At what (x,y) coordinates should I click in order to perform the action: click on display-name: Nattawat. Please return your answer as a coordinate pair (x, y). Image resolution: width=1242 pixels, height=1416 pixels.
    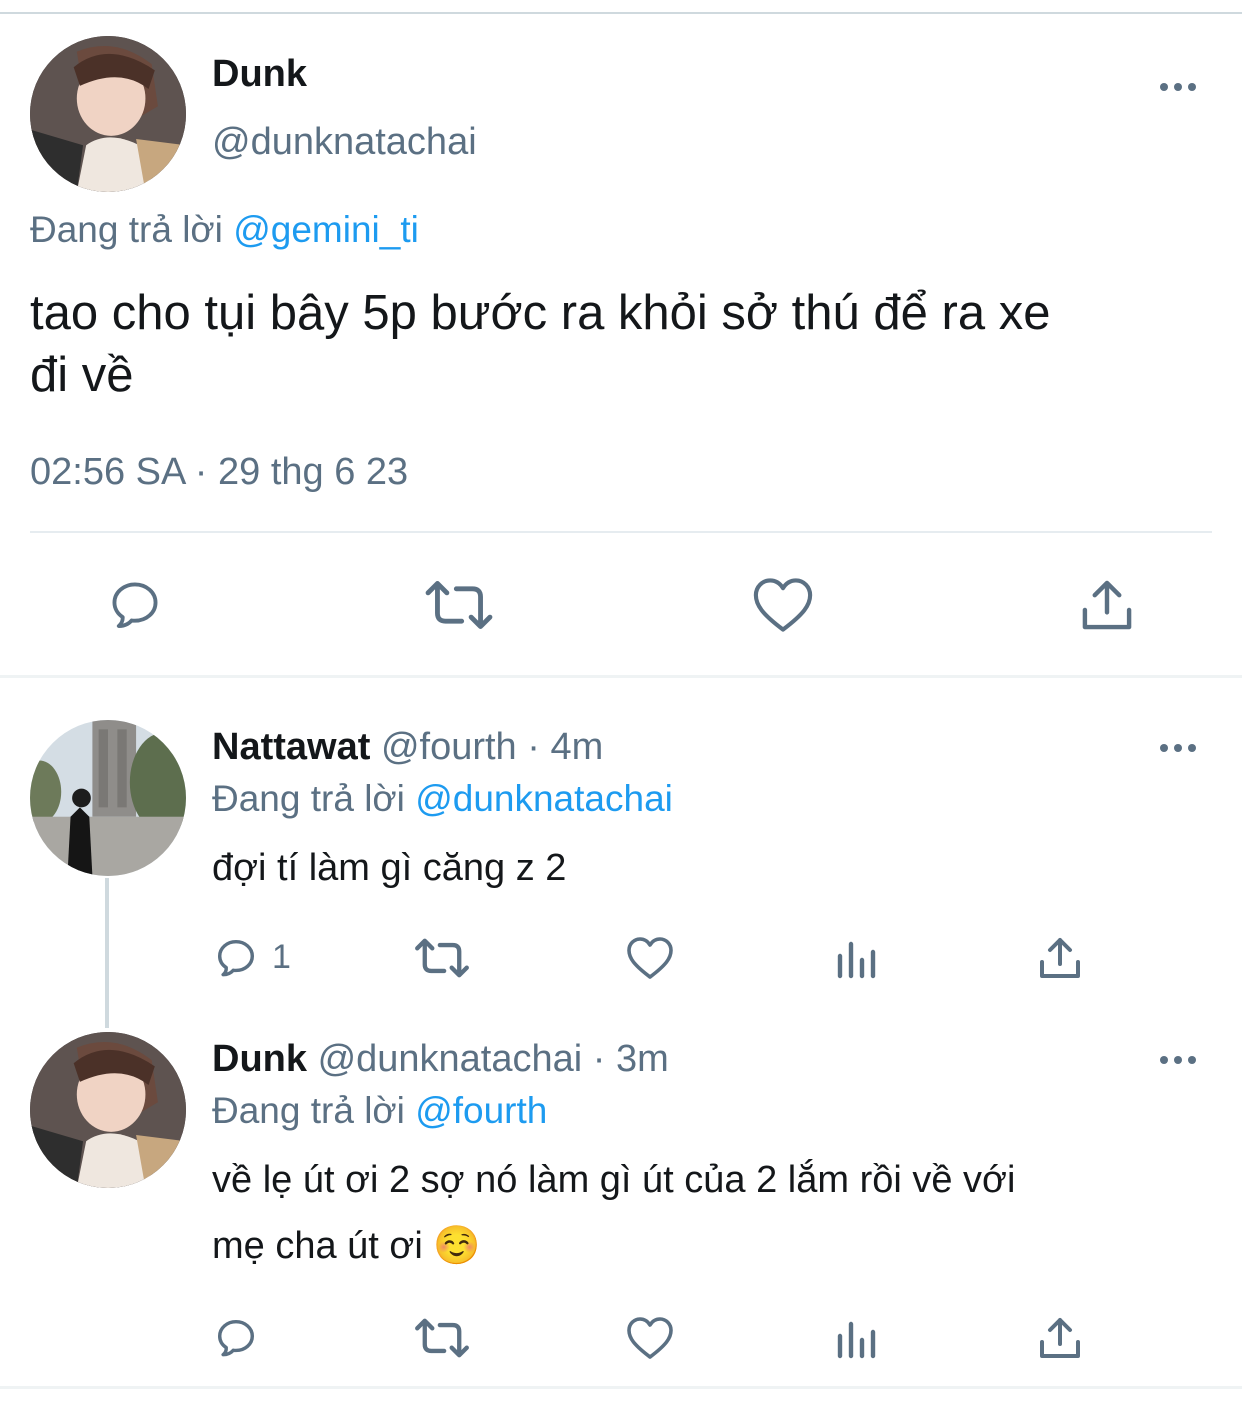
    Looking at the image, I should click on (291, 747).